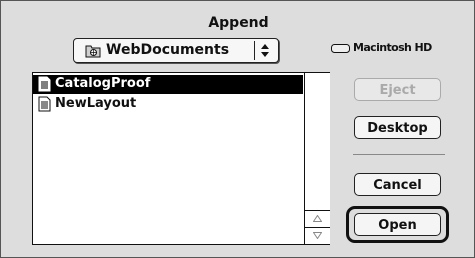  I want to click on cancel-button: Cancel, so click(397, 184).